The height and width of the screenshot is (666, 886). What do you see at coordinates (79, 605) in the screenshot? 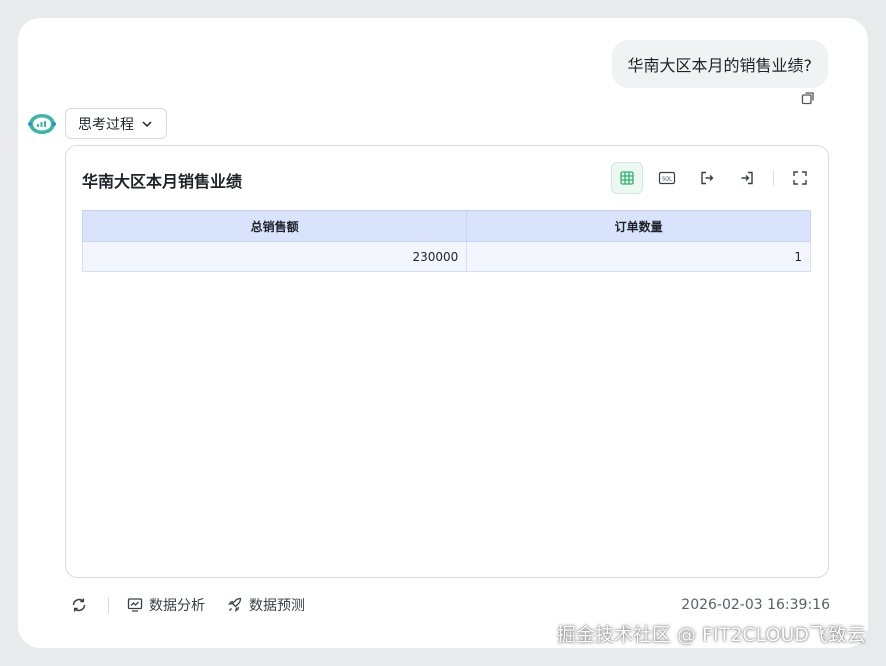
I see `refresh-icon` at bounding box center [79, 605].